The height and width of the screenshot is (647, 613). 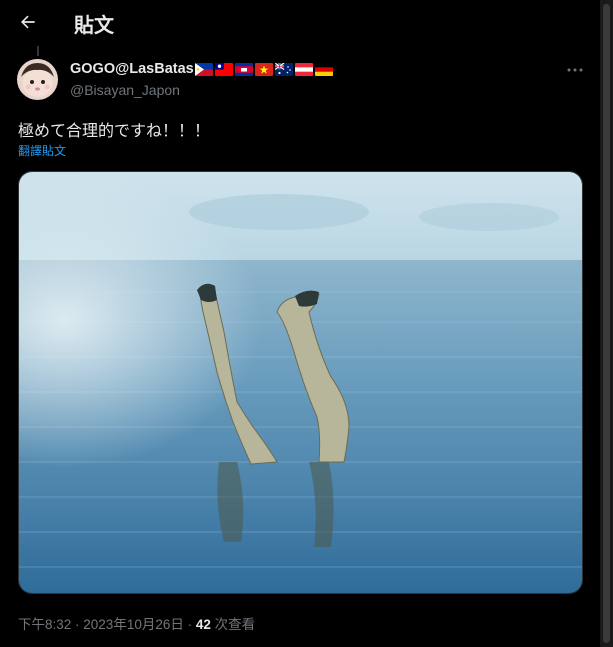 I want to click on germany-flag-icon, so click(x=323, y=69).